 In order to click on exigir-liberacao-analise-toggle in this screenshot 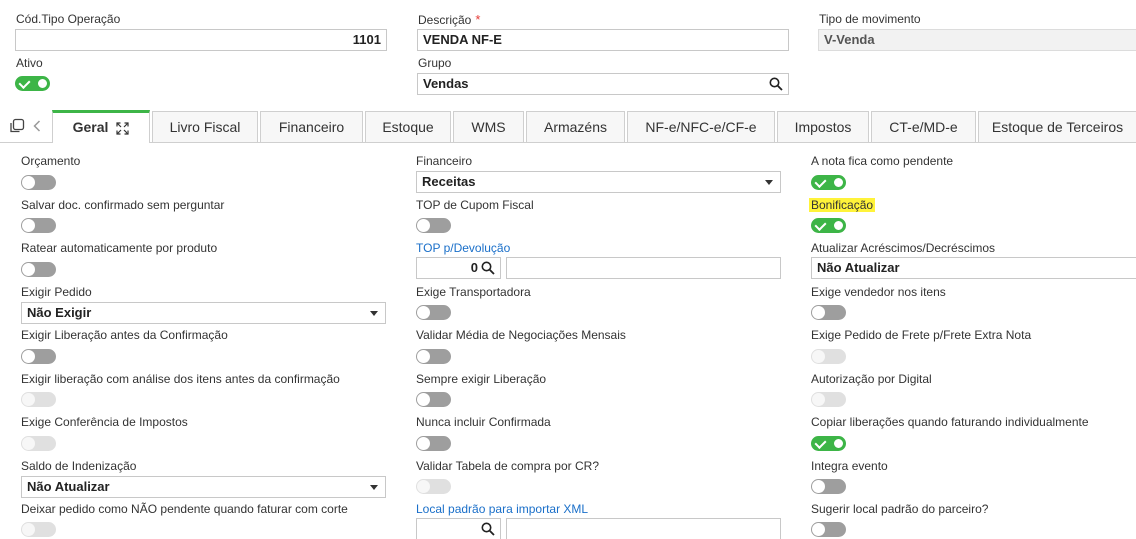, I will do `click(38, 399)`.